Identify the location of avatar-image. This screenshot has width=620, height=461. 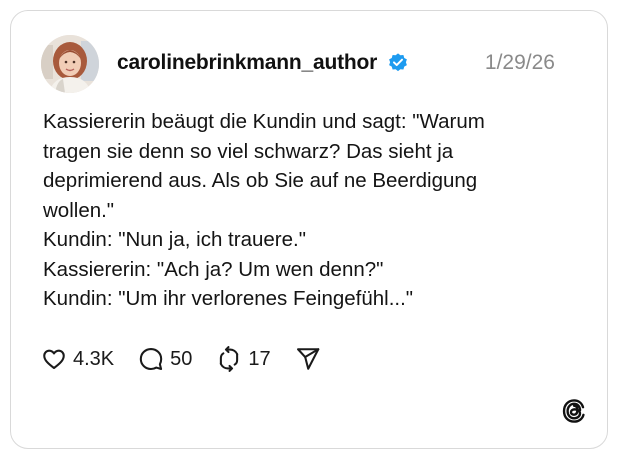
(70, 64).